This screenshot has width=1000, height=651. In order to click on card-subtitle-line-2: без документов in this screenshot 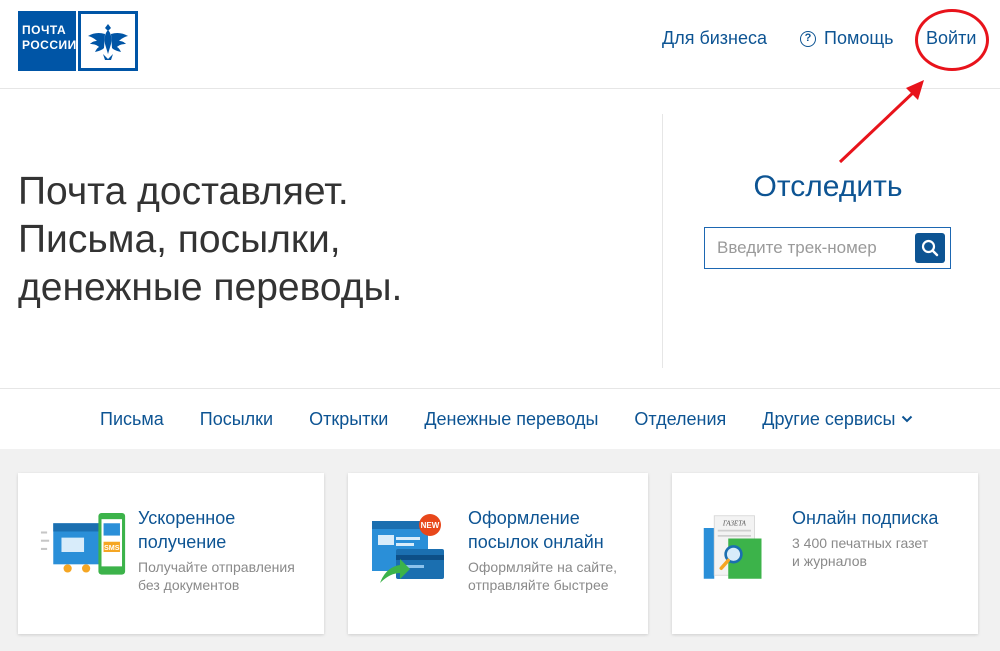, I will do `click(189, 585)`.